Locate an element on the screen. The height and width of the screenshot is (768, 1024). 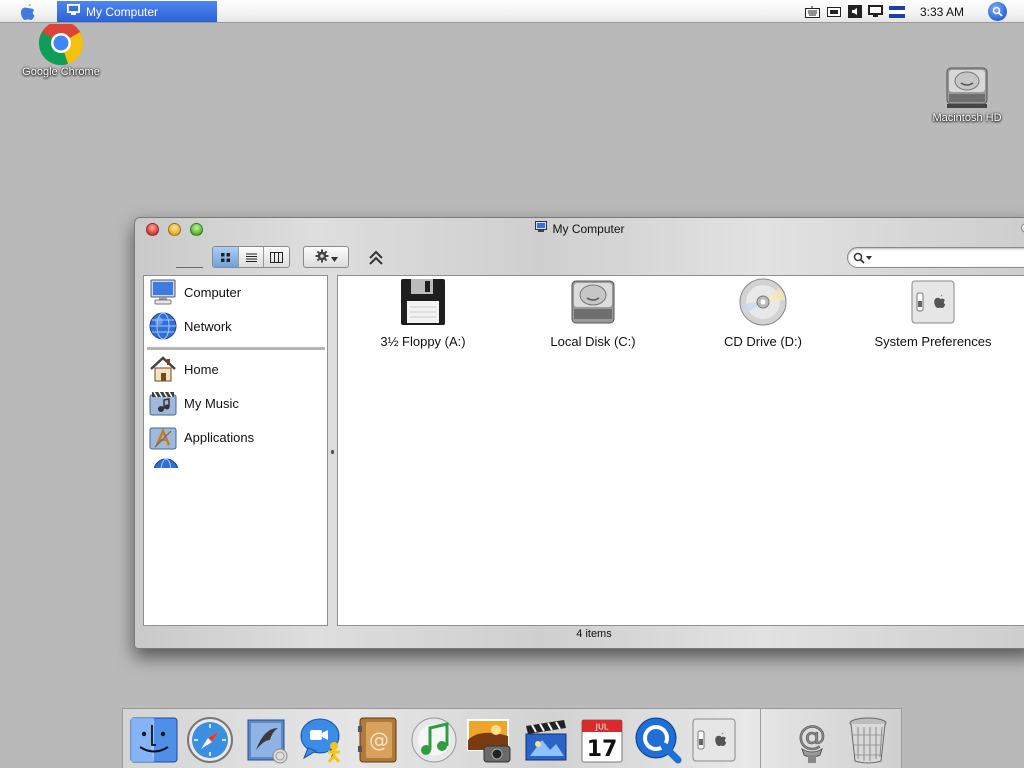
floppy-disk-icon is located at coordinates (423, 302).